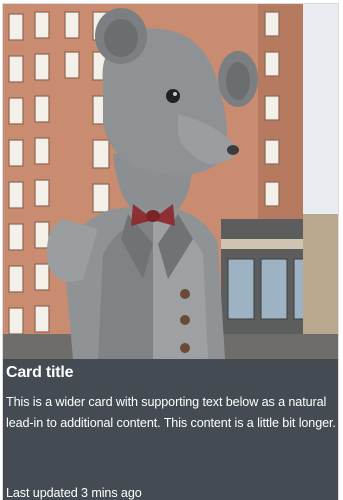  What do you see at coordinates (40, 372) in the screenshot?
I see `card-title: Card title` at bounding box center [40, 372].